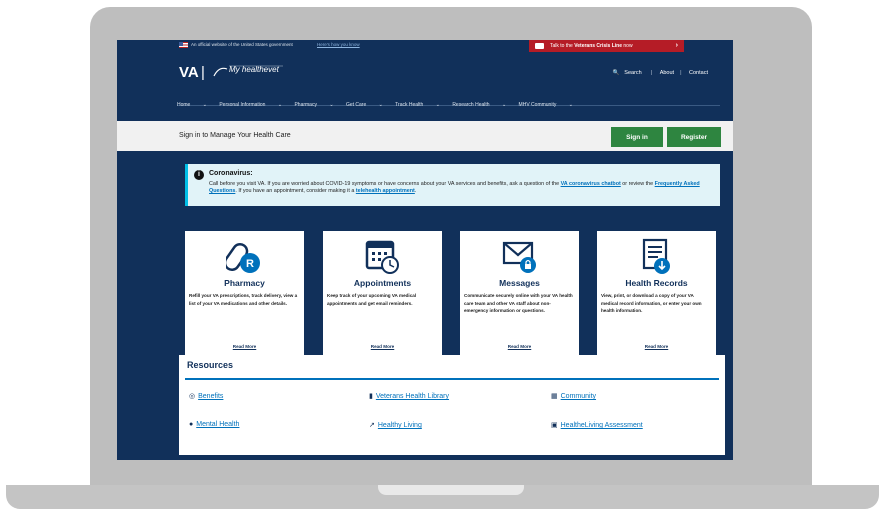 The width and height of the screenshot is (885, 510). Describe the element at coordinates (637, 137) in the screenshot. I see `sign-in-button: Sign in` at that location.